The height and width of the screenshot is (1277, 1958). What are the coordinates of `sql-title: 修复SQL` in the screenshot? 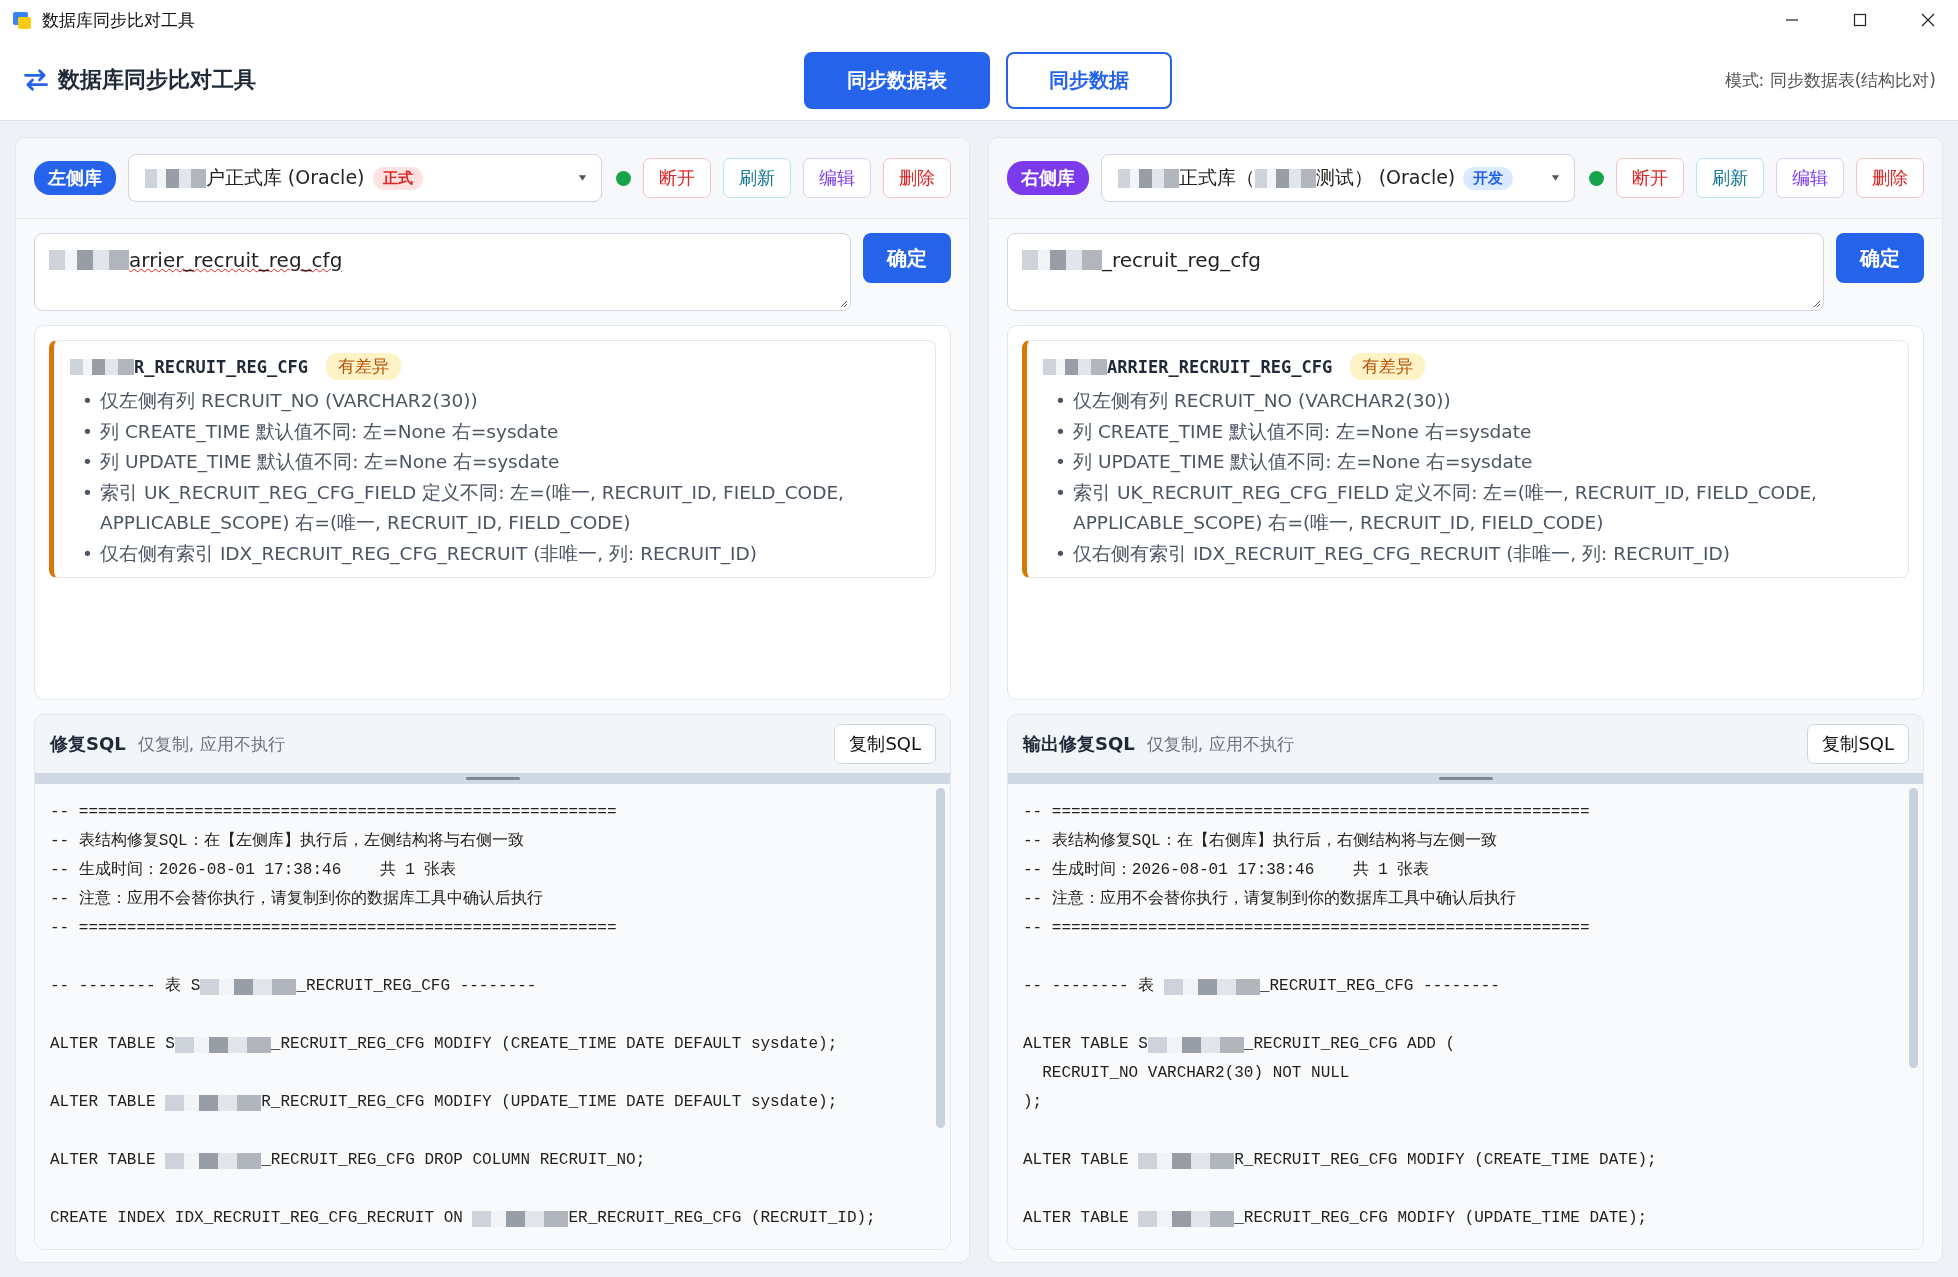 It's located at (88, 744).